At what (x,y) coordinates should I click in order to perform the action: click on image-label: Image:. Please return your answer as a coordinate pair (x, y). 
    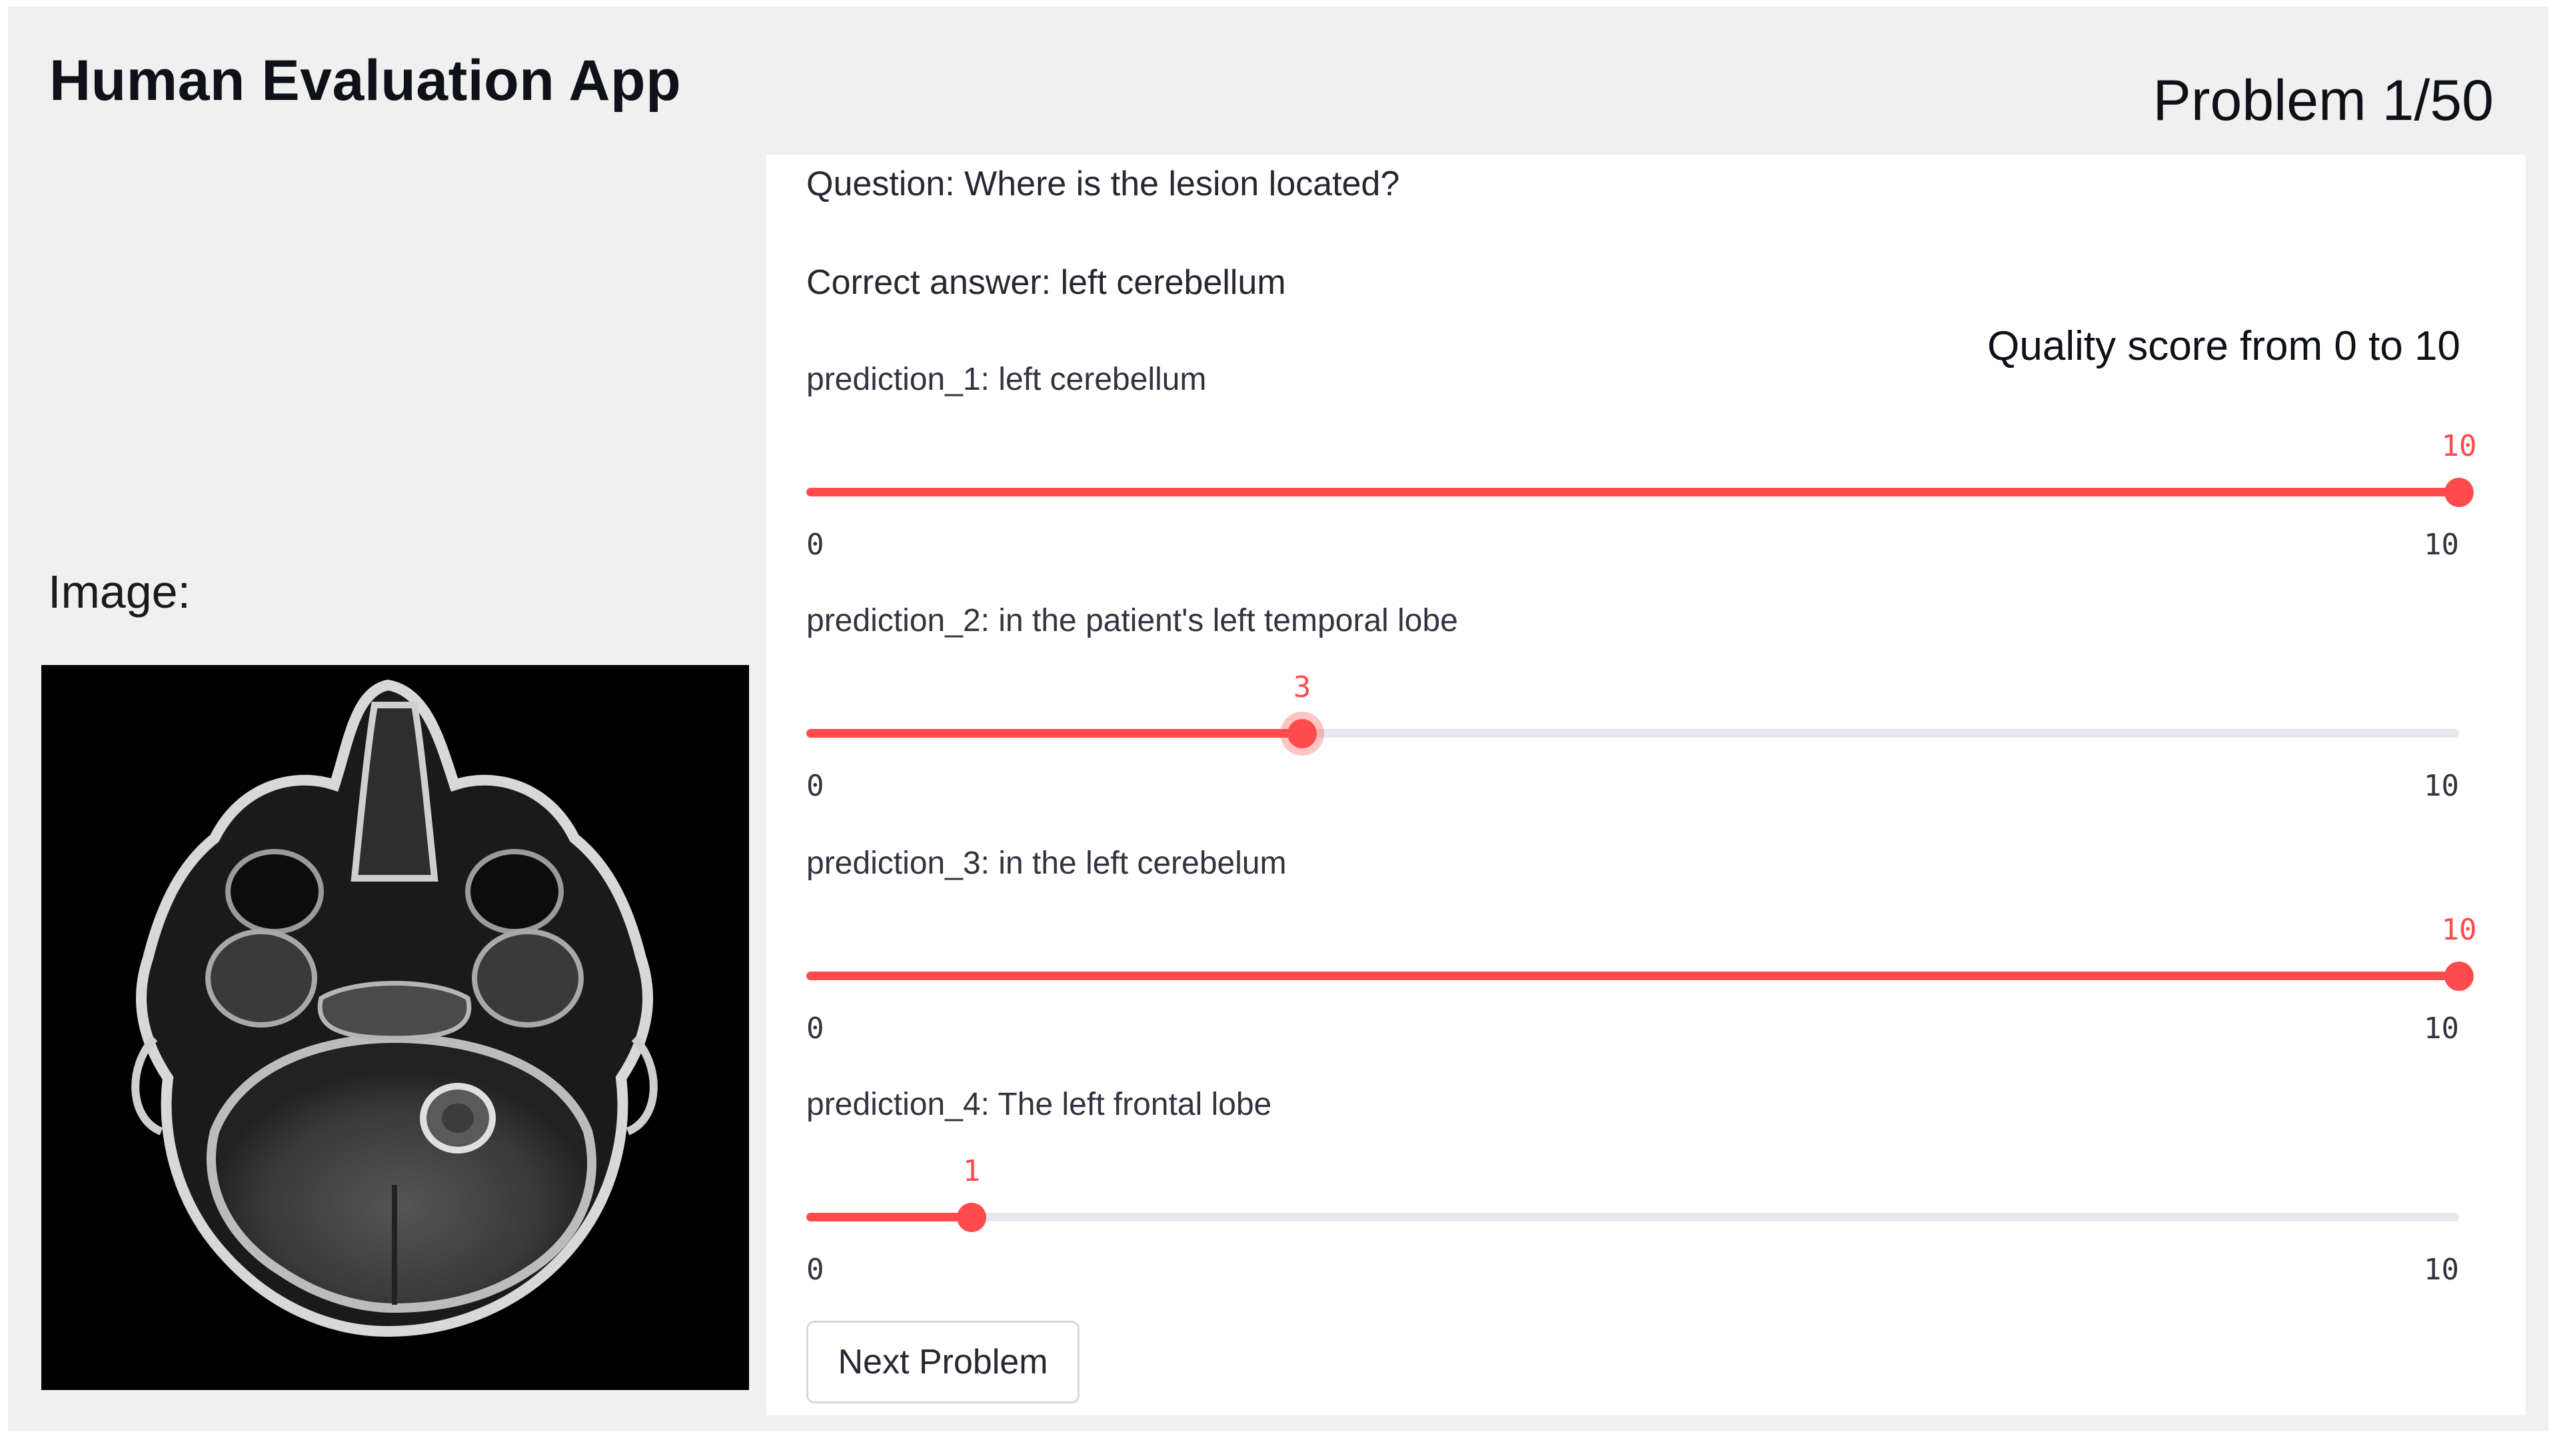
    Looking at the image, I should click on (119, 592).